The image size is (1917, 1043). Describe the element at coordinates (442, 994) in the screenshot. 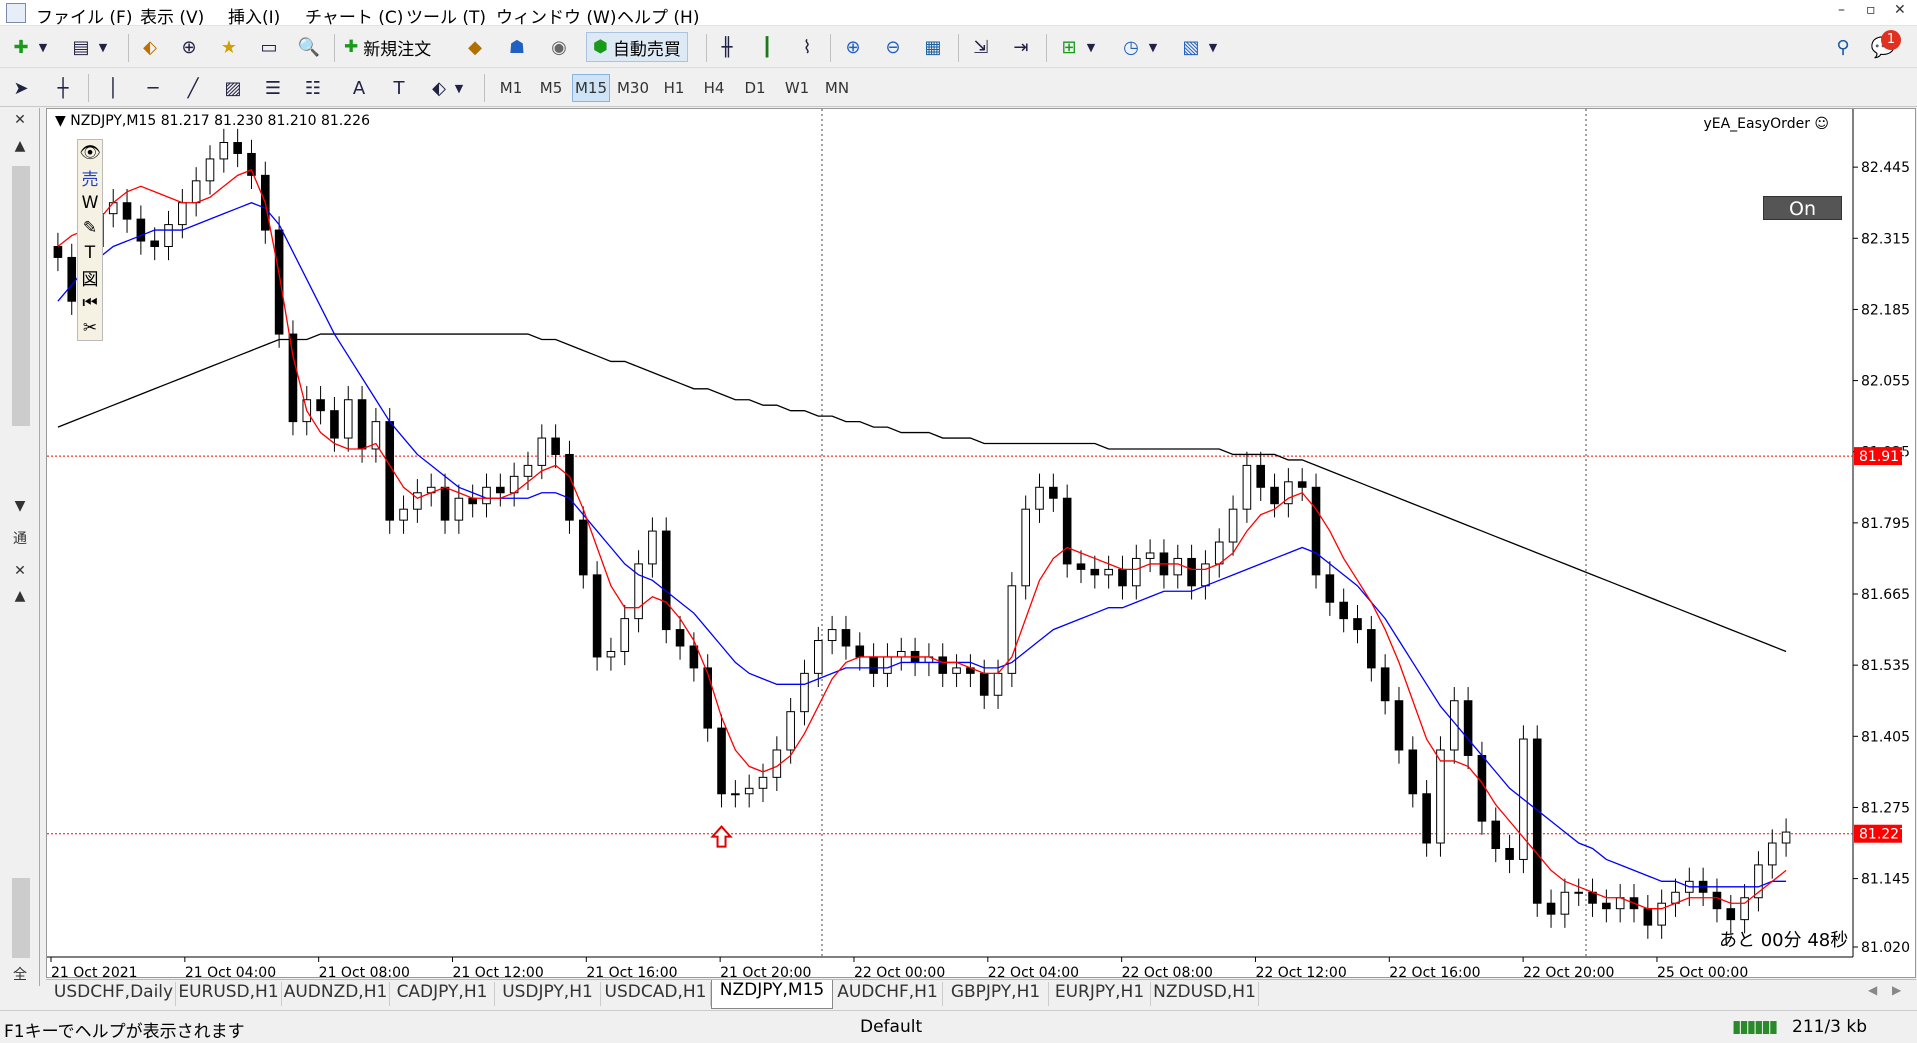

I see `tab-cadjpy-h1: CADJPY,H1` at that location.